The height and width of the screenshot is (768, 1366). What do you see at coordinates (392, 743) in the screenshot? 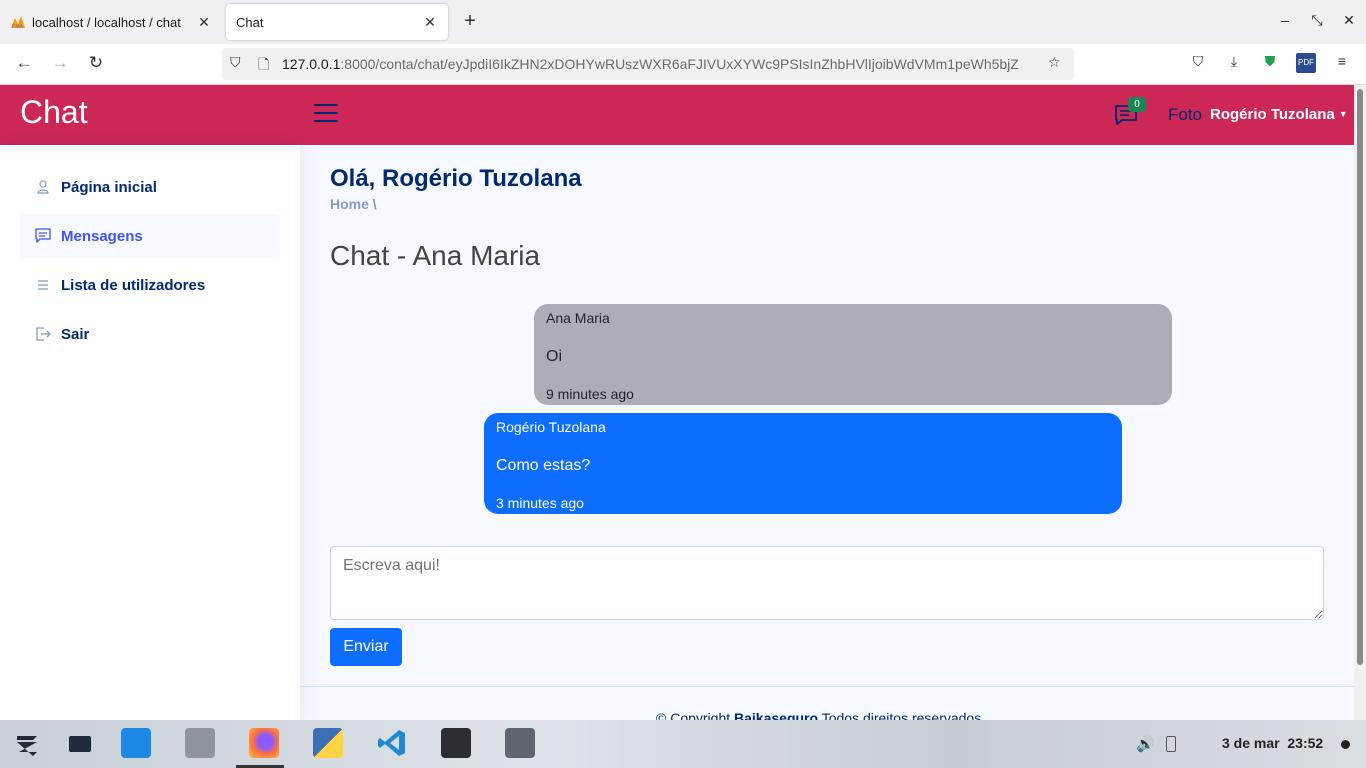
I see `vscode-icon` at bounding box center [392, 743].